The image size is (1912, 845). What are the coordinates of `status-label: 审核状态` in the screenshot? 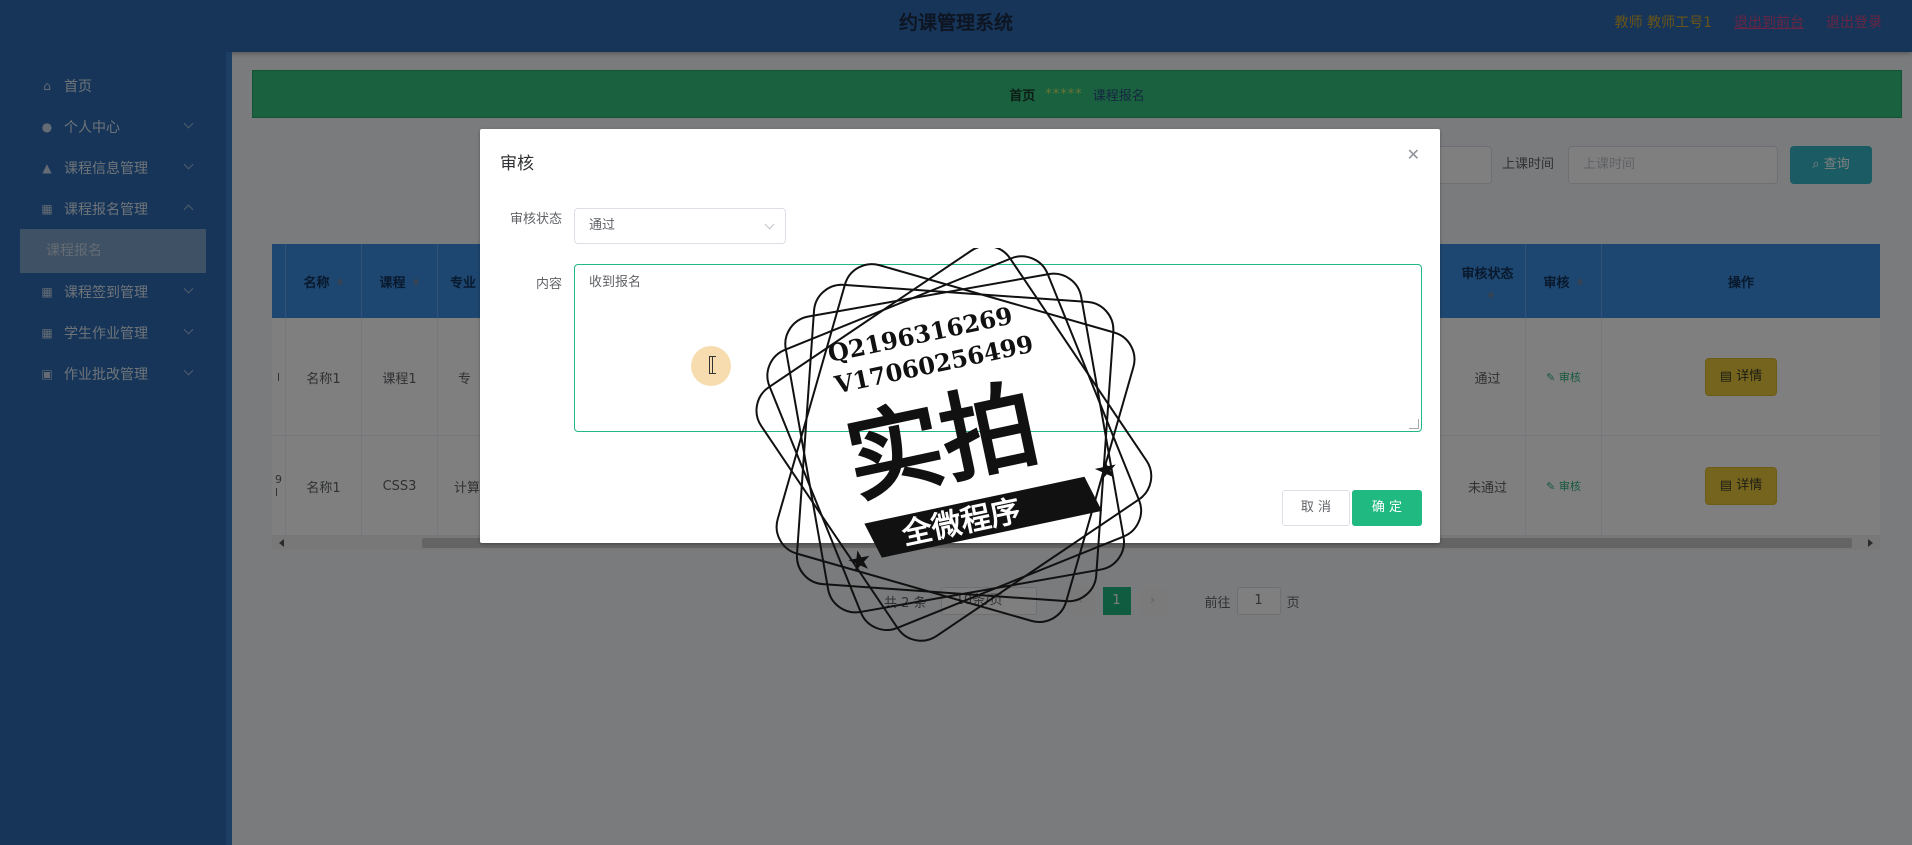 It's located at (535, 219).